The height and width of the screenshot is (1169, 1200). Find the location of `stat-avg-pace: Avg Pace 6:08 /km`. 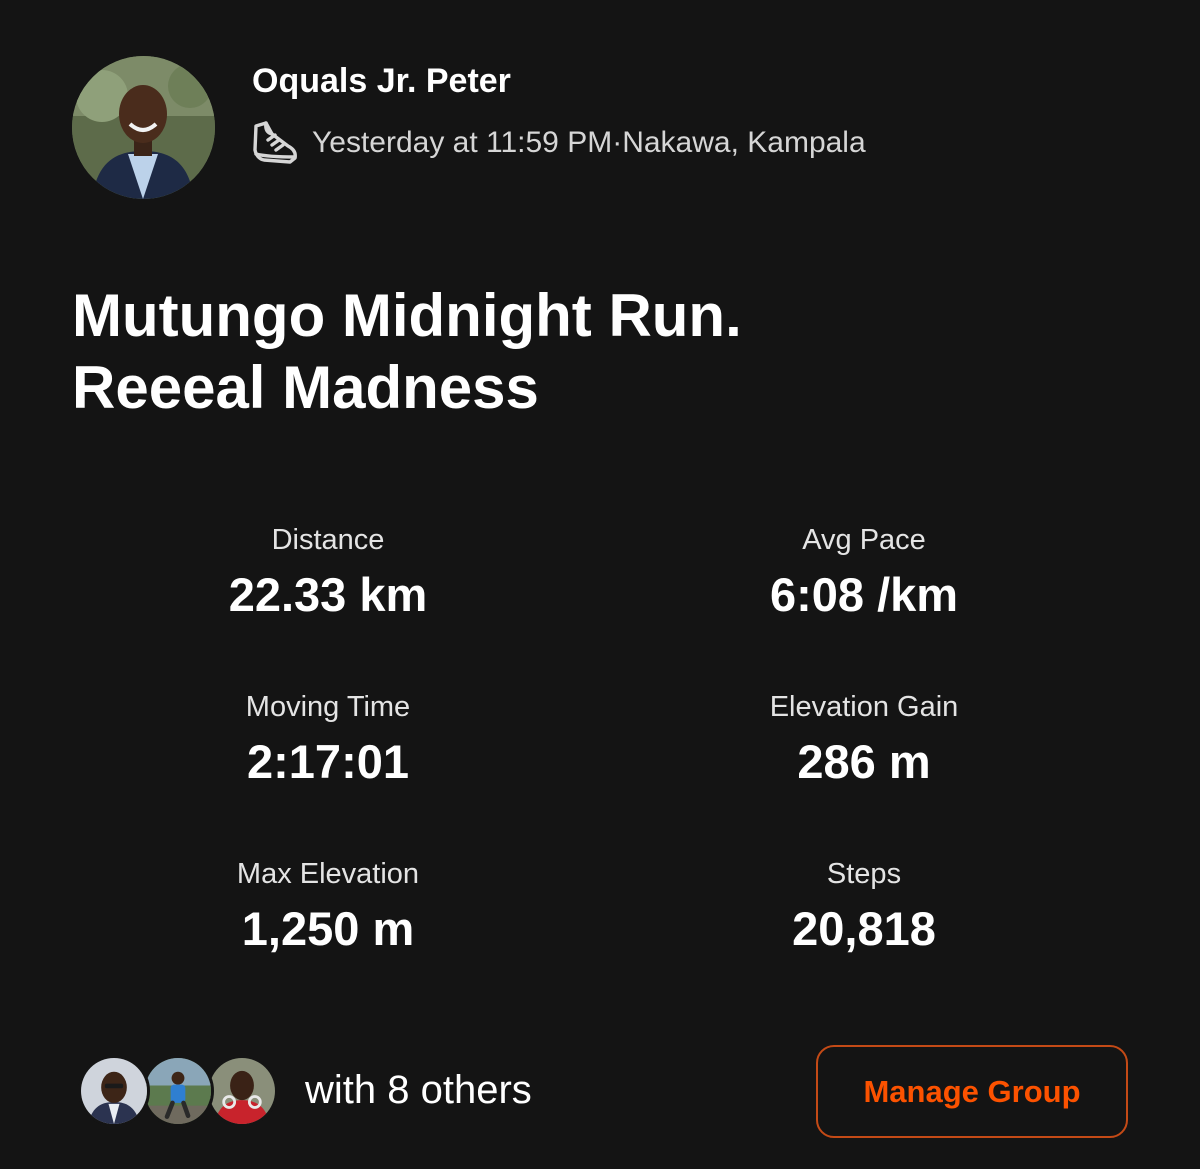

stat-avg-pace: Avg Pace 6:08 /km is located at coordinates (864, 603).